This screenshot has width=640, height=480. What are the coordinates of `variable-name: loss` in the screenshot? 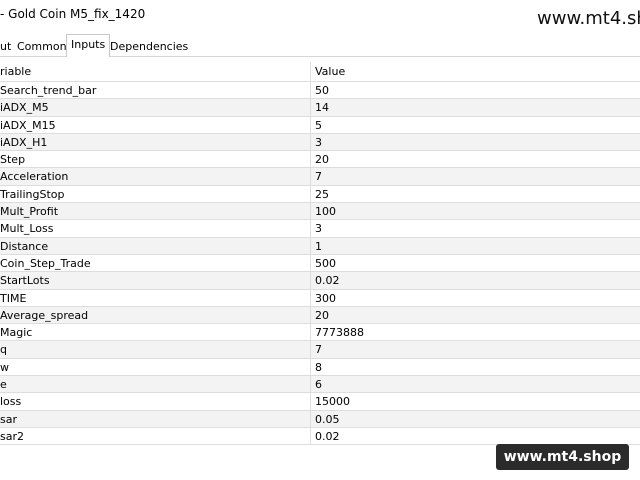 It's located at (11, 402).